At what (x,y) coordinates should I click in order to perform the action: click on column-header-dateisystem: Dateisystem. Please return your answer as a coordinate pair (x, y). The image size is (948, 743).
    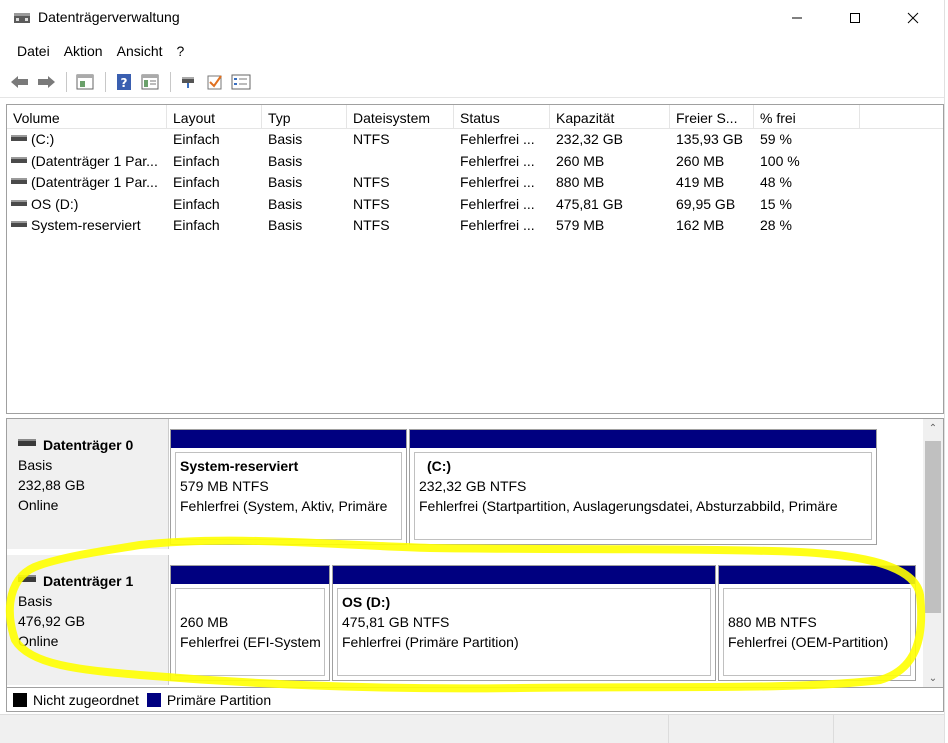
    Looking at the image, I should click on (400, 117).